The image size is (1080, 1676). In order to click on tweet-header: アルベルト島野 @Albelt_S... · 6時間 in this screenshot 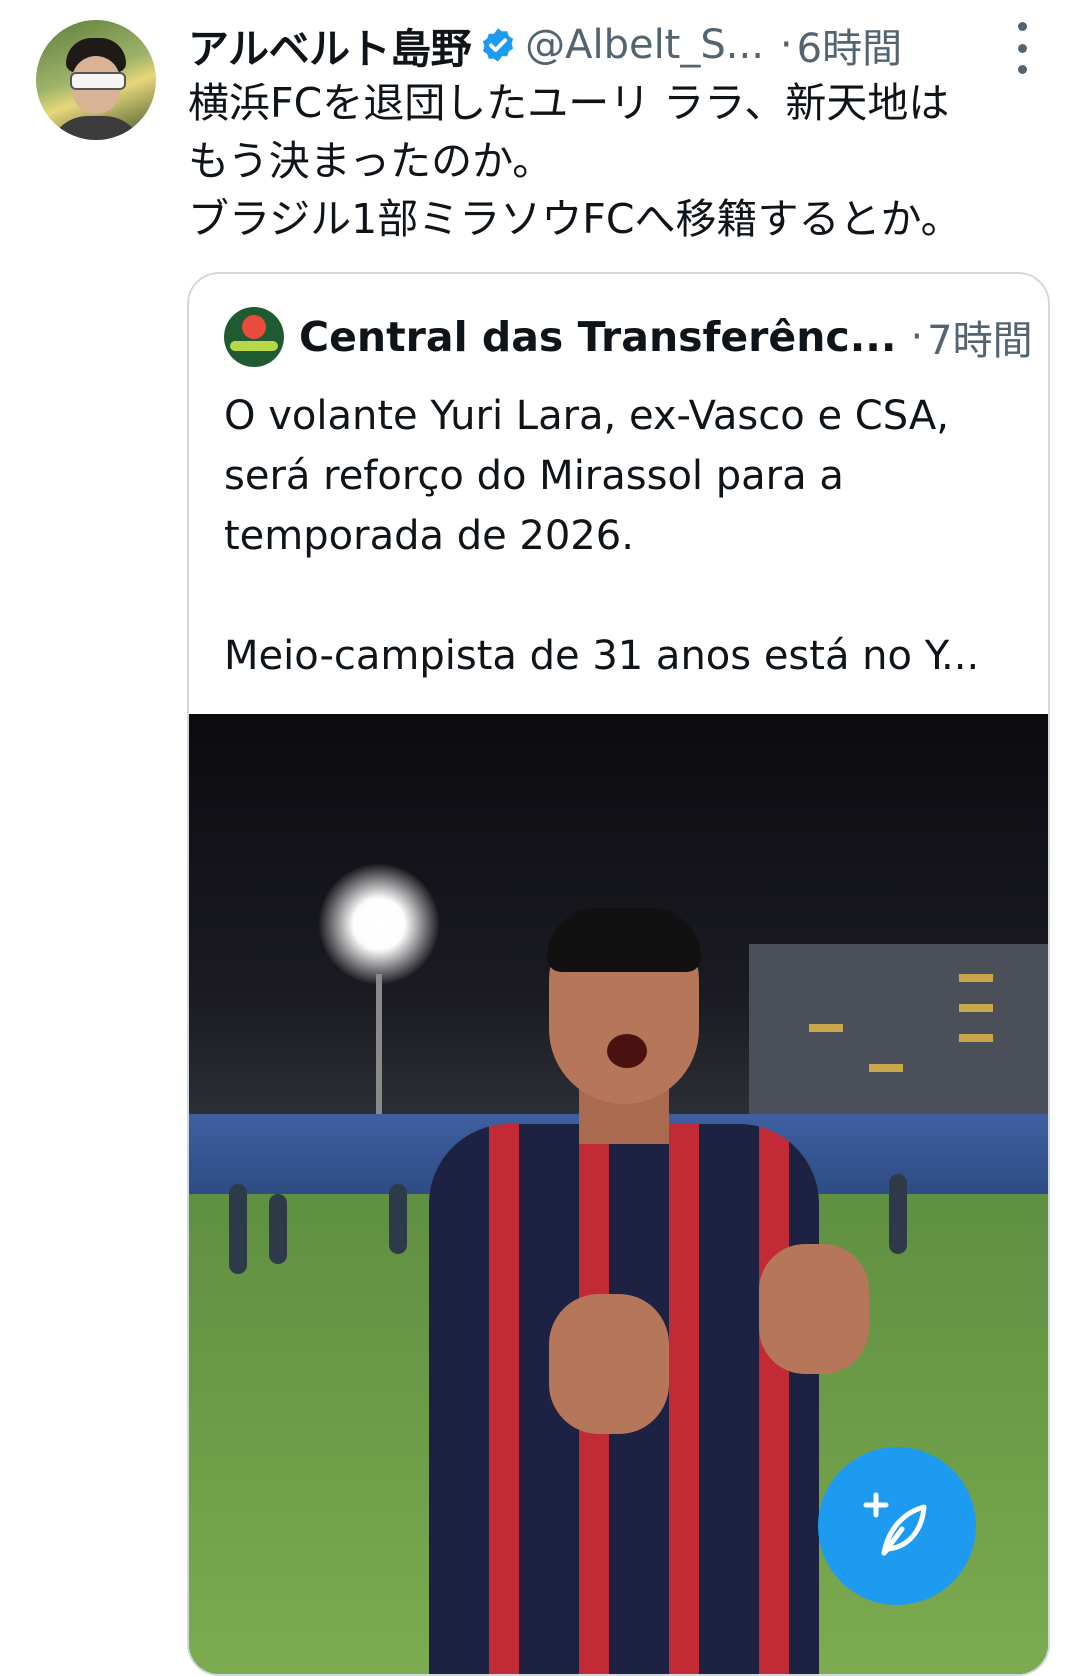, I will do `click(618, 45)`.